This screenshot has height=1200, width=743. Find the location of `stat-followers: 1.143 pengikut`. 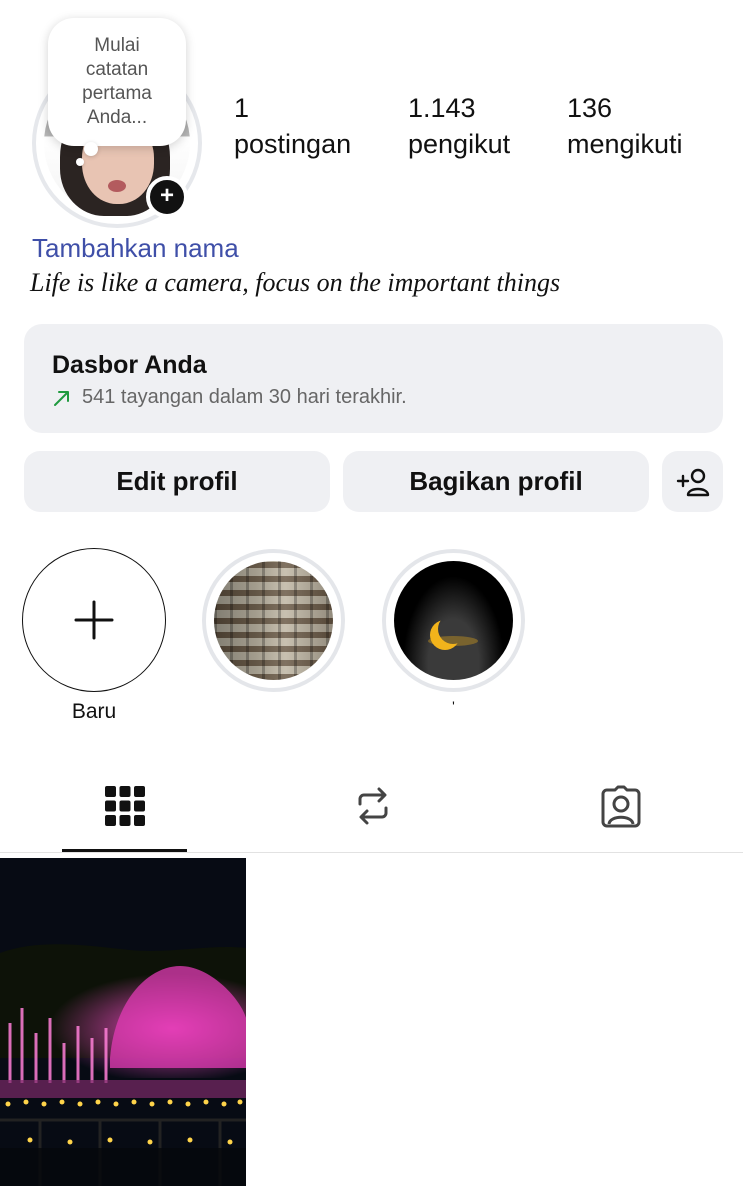

stat-followers: 1.143 pengikut is located at coordinates (459, 126).